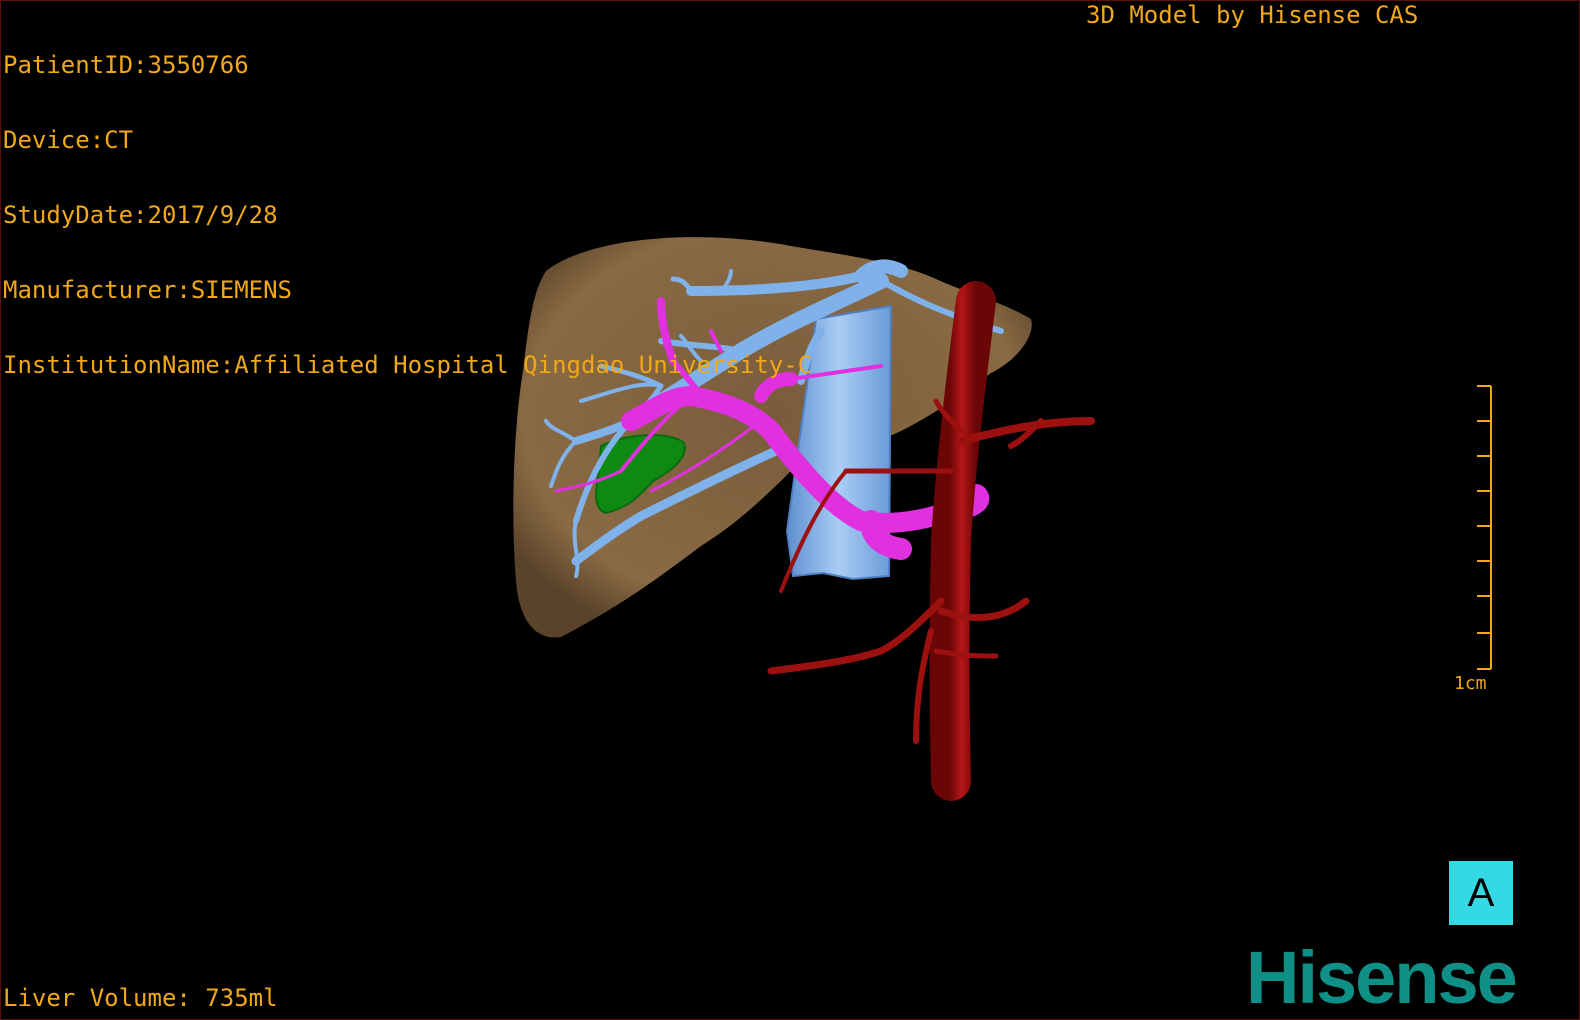  I want to click on hisense-logo: Hisense, so click(1382, 977).